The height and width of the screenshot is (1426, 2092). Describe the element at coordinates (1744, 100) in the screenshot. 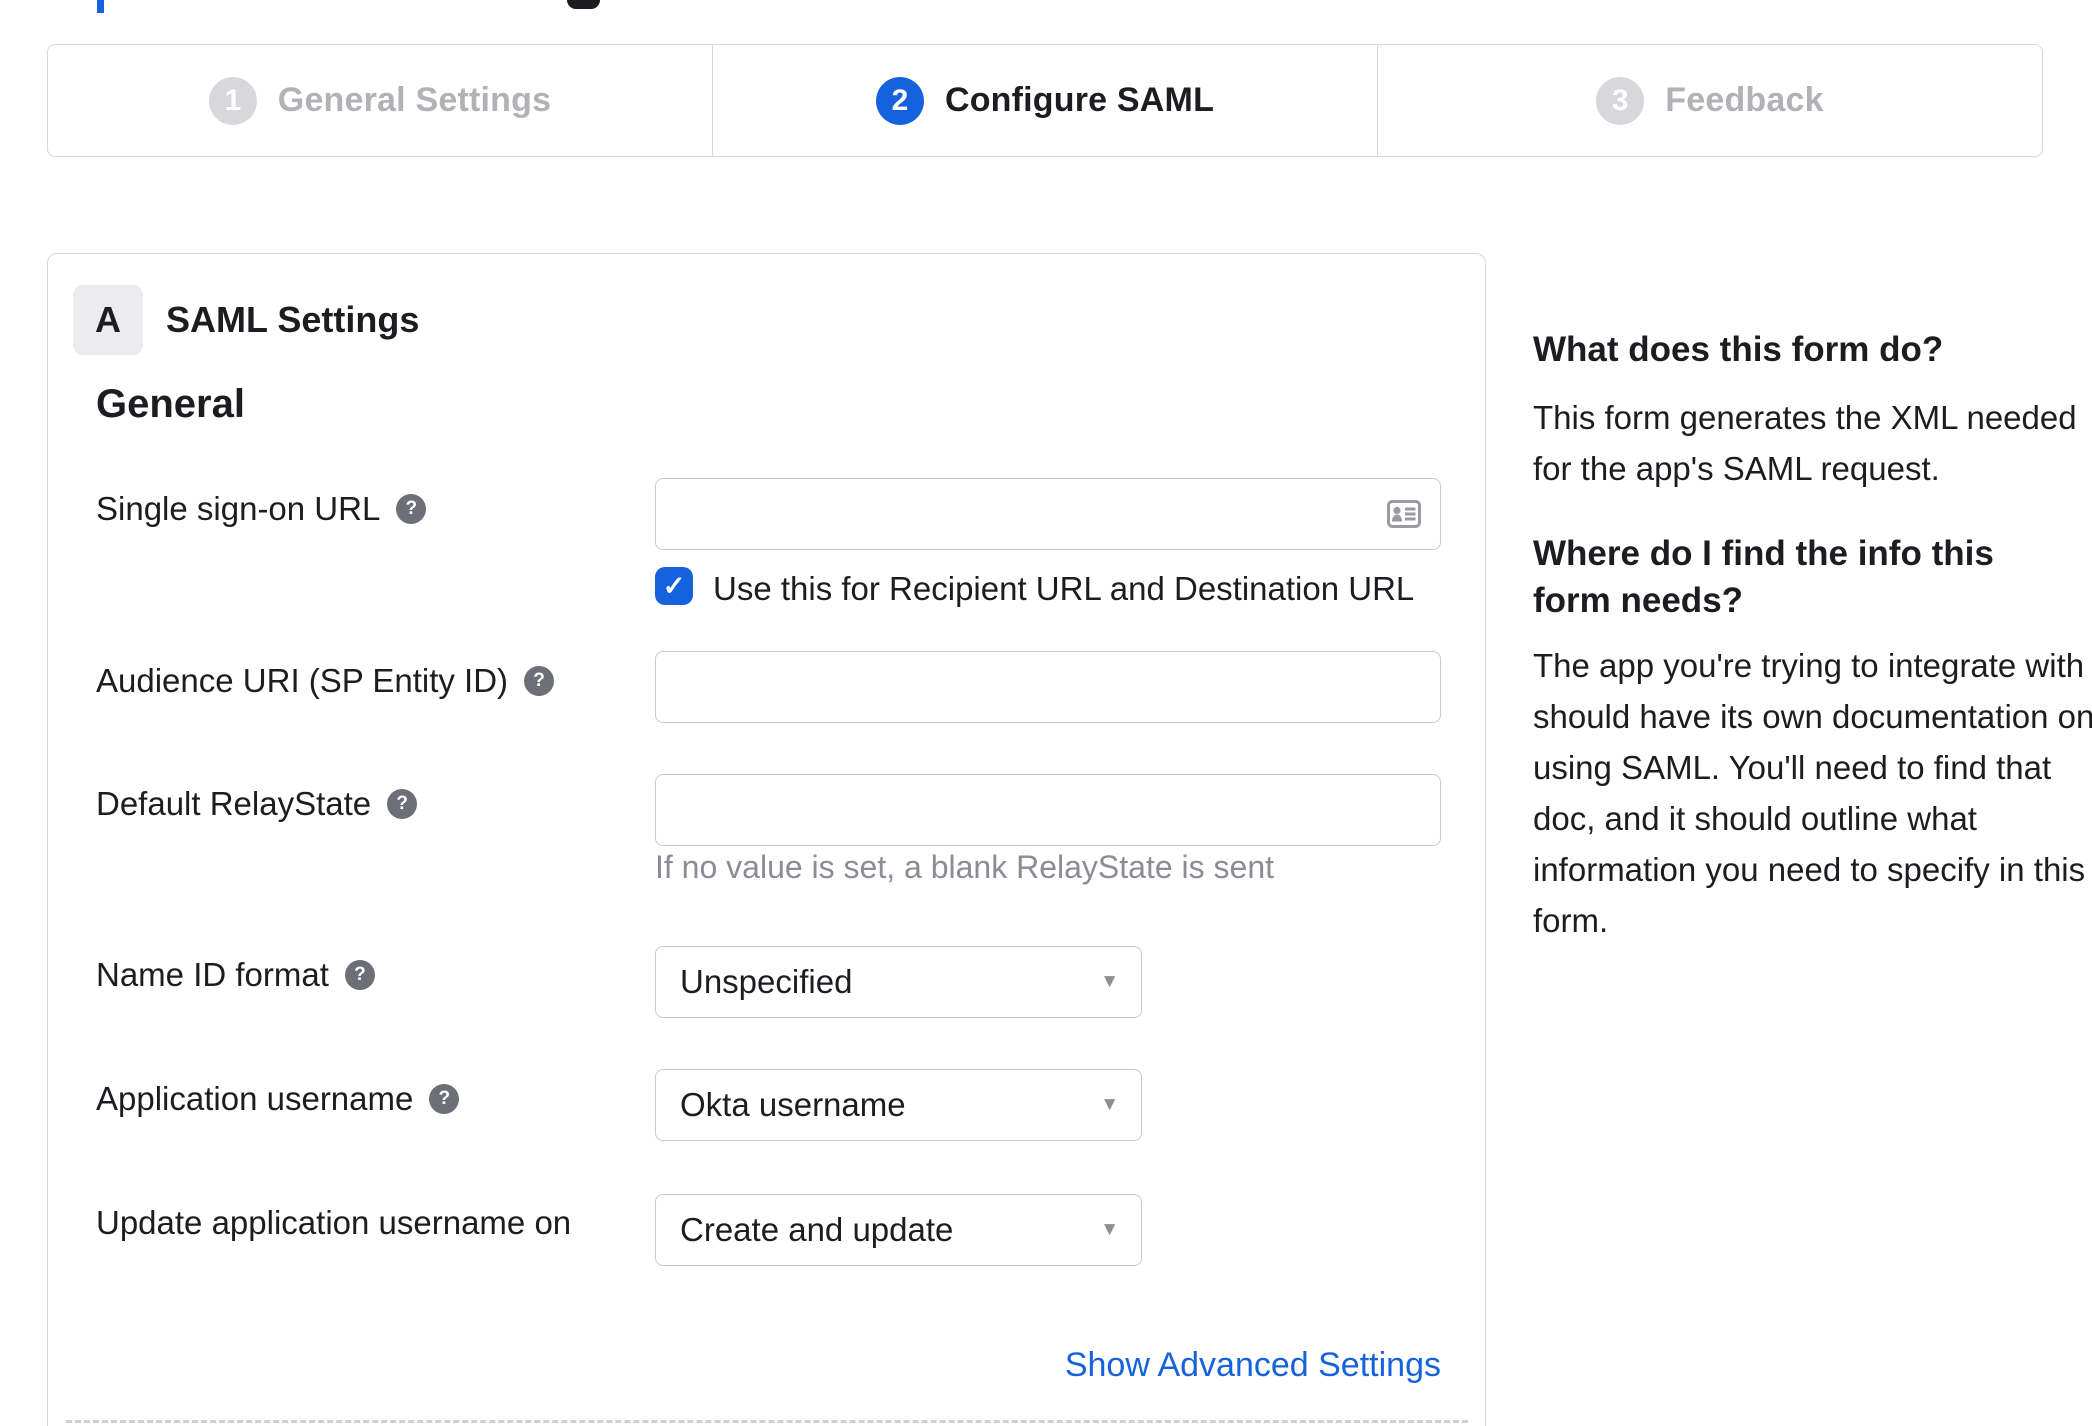

I see `step-3-label: Feedback` at that location.